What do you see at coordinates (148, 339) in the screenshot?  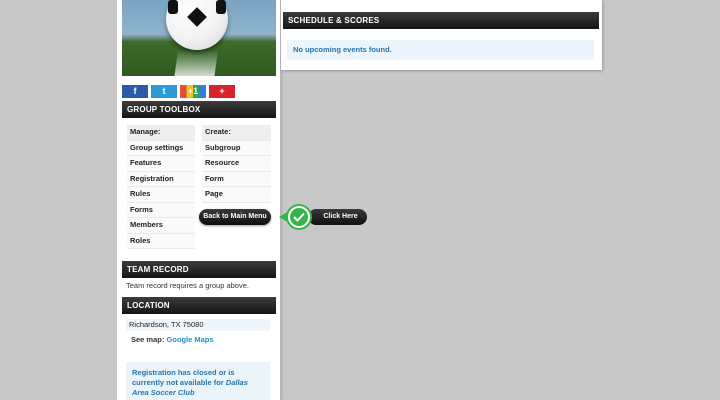 I see `see-map-label: See map:` at bounding box center [148, 339].